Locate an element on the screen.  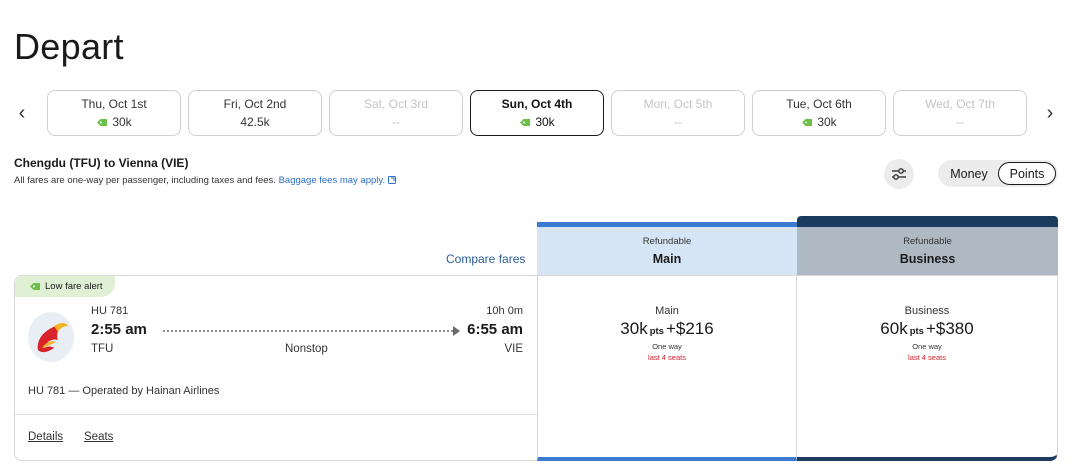
flight-number: HU 781 is located at coordinates (110, 311).